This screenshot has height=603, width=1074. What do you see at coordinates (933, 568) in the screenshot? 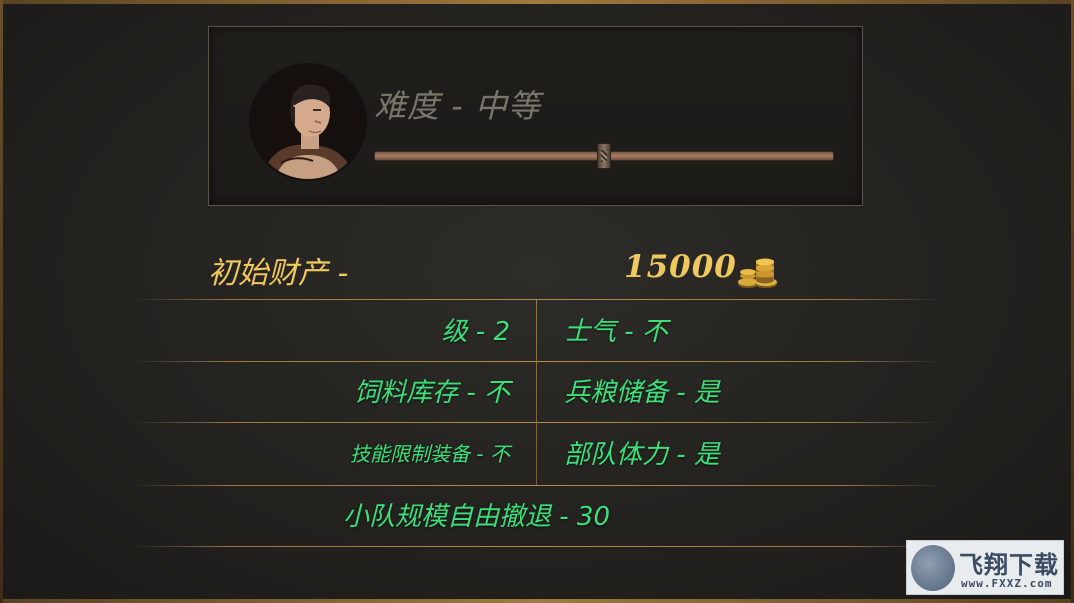
I see `watermark-logo-icon` at bounding box center [933, 568].